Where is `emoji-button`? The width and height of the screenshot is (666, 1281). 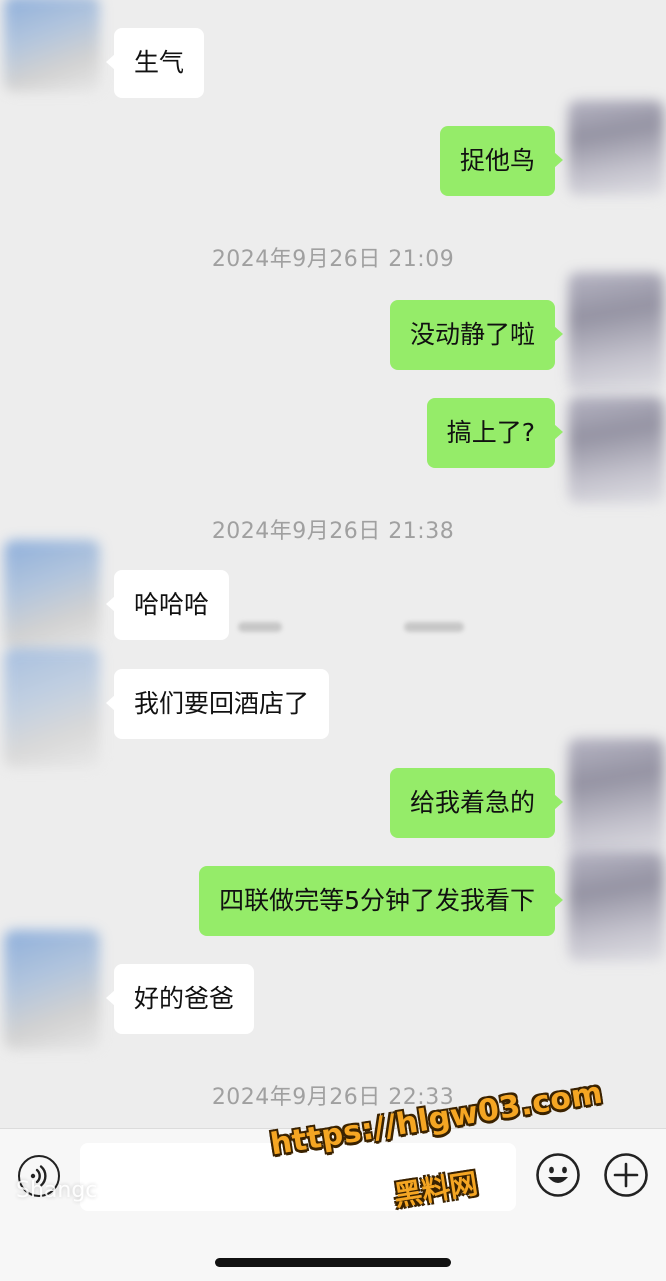
emoji-button is located at coordinates (558, 1175).